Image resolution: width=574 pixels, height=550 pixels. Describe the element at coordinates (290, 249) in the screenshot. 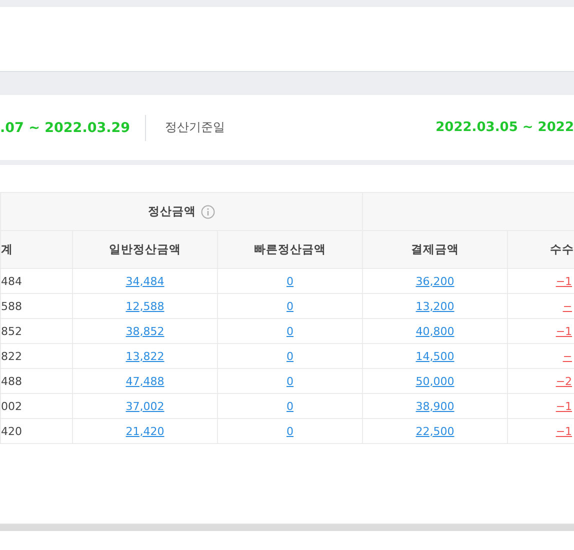

I see `column-header: 빠른정산금액` at that location.